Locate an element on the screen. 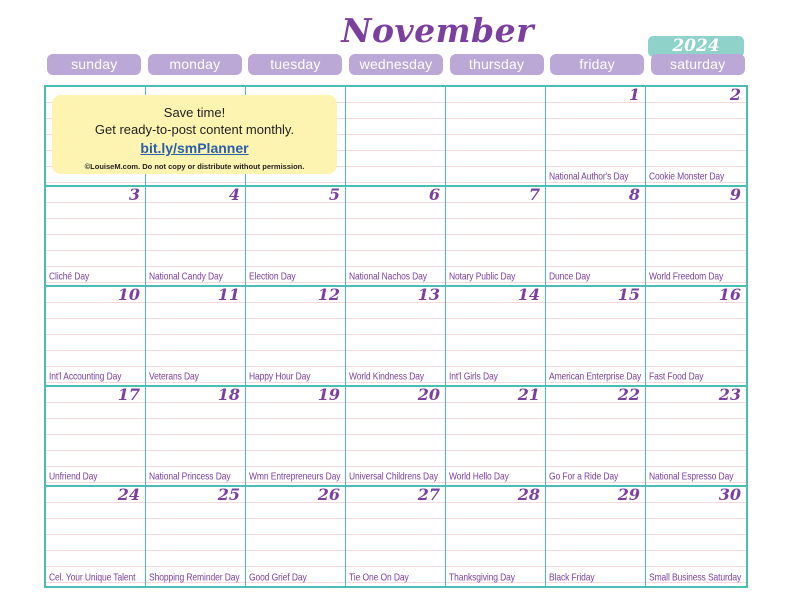  weekday-header-cell: friday is located at coordinates (597, 64).